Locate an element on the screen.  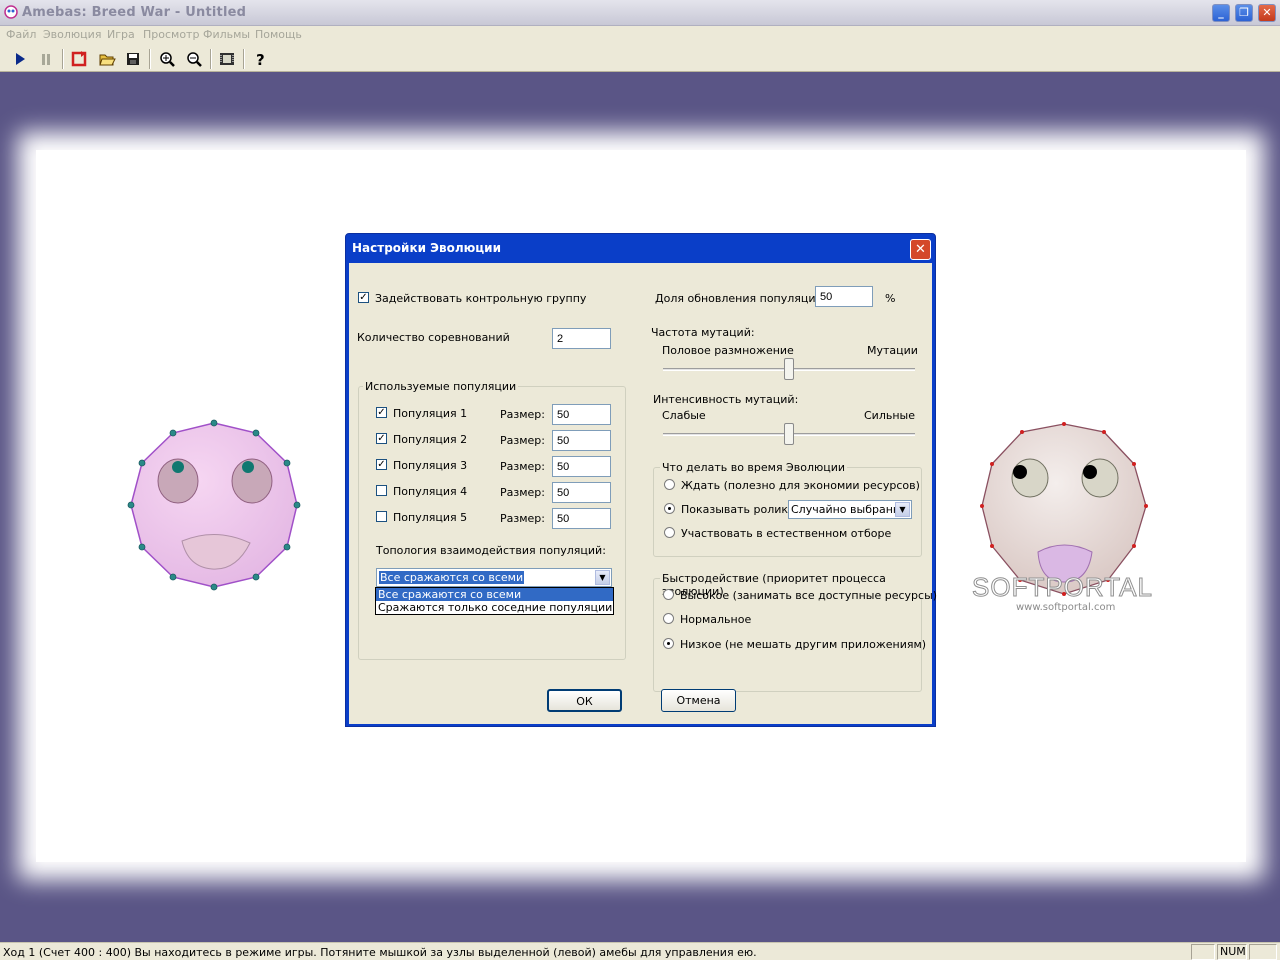
priority-high-label: Высокое (занимать все доступные ресурсы) is located at coordinates (809, 595).